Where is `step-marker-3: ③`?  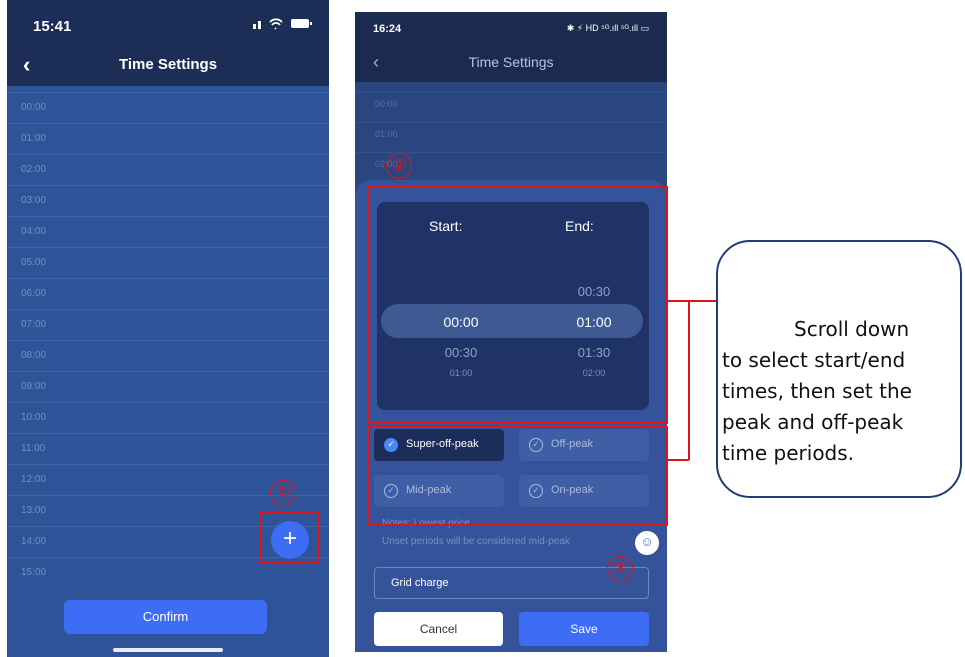 step-marker-3: ③ is located at coordinates (620, 569).